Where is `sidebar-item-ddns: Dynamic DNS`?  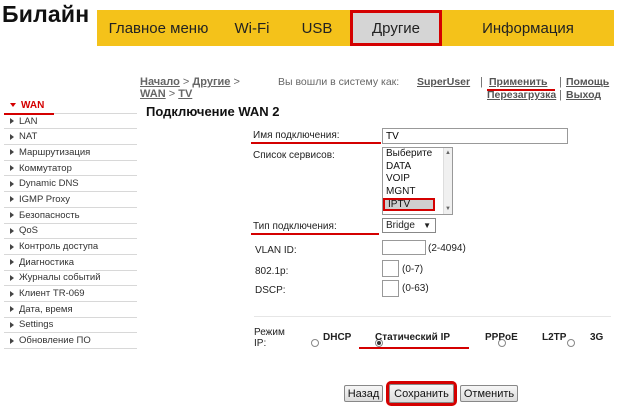
sidebar-item-ddns: Dynamic DNS is located at coordinates (70, 184).